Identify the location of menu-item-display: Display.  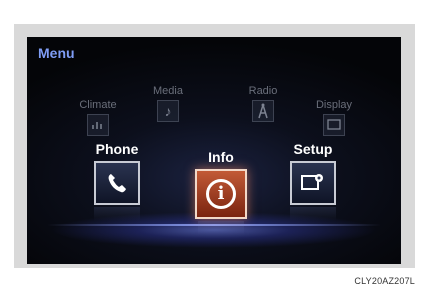
(334, 117).